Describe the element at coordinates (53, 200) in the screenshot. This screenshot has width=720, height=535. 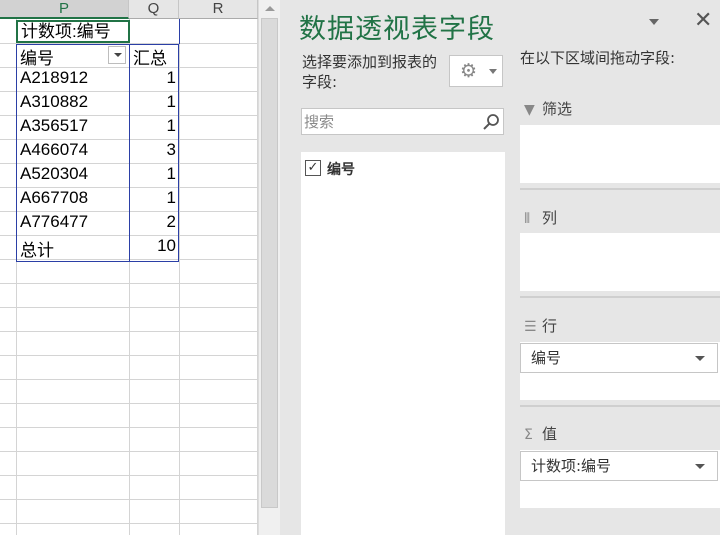
I see `table-row-id: A667708` at that location.